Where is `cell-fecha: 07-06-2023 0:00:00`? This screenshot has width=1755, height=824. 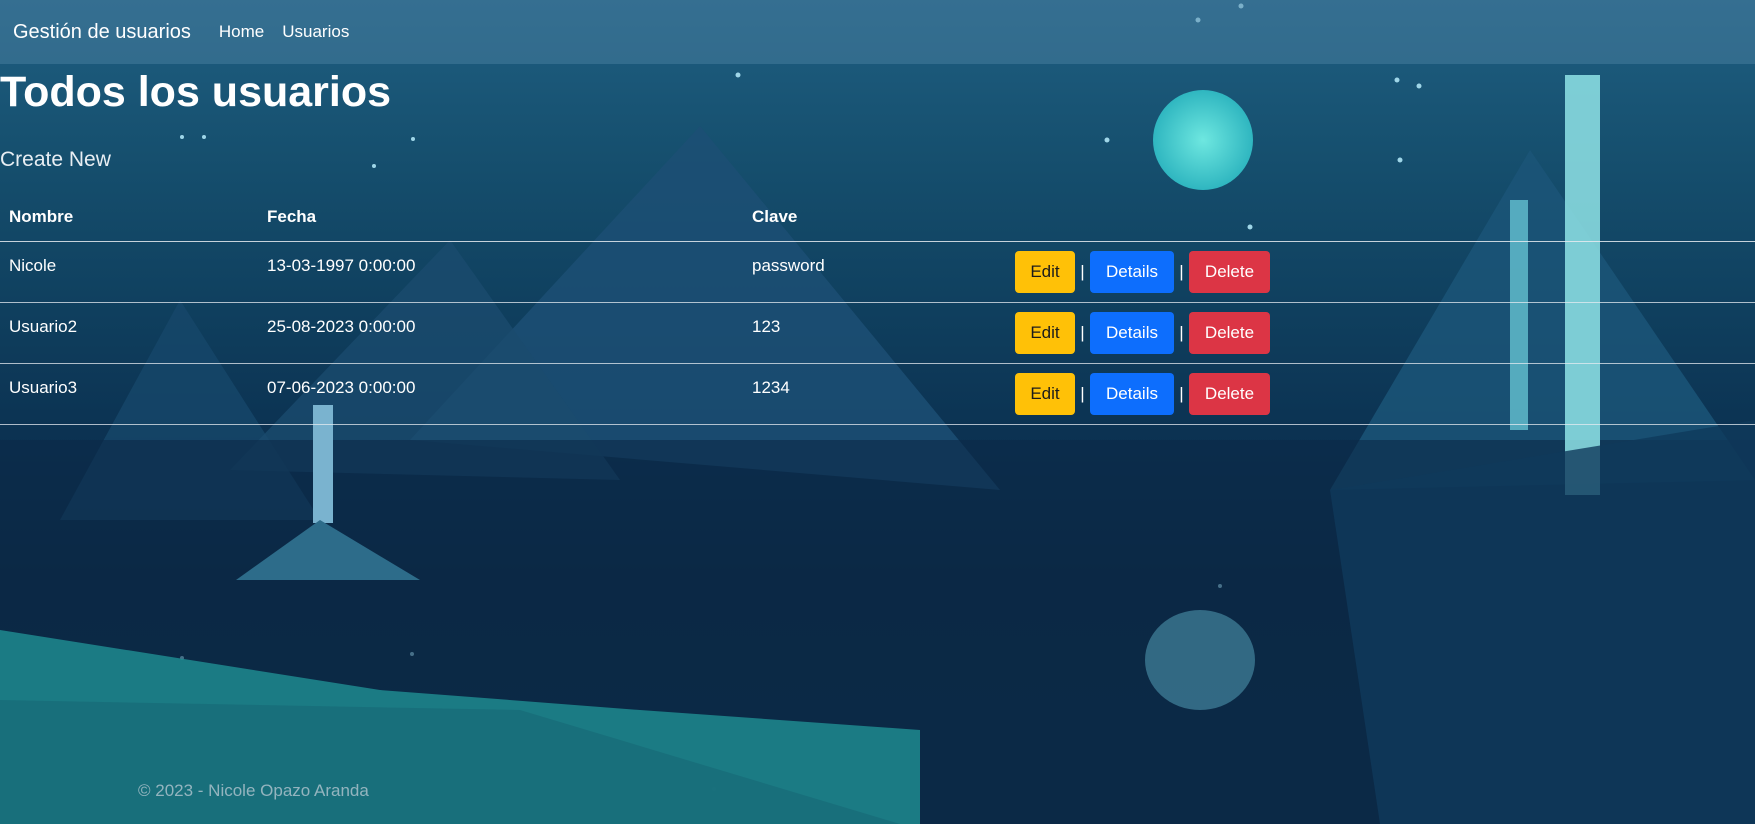
cell-fecha: 07-06-2023 0:00:00 is located at coordinates (500, 394).